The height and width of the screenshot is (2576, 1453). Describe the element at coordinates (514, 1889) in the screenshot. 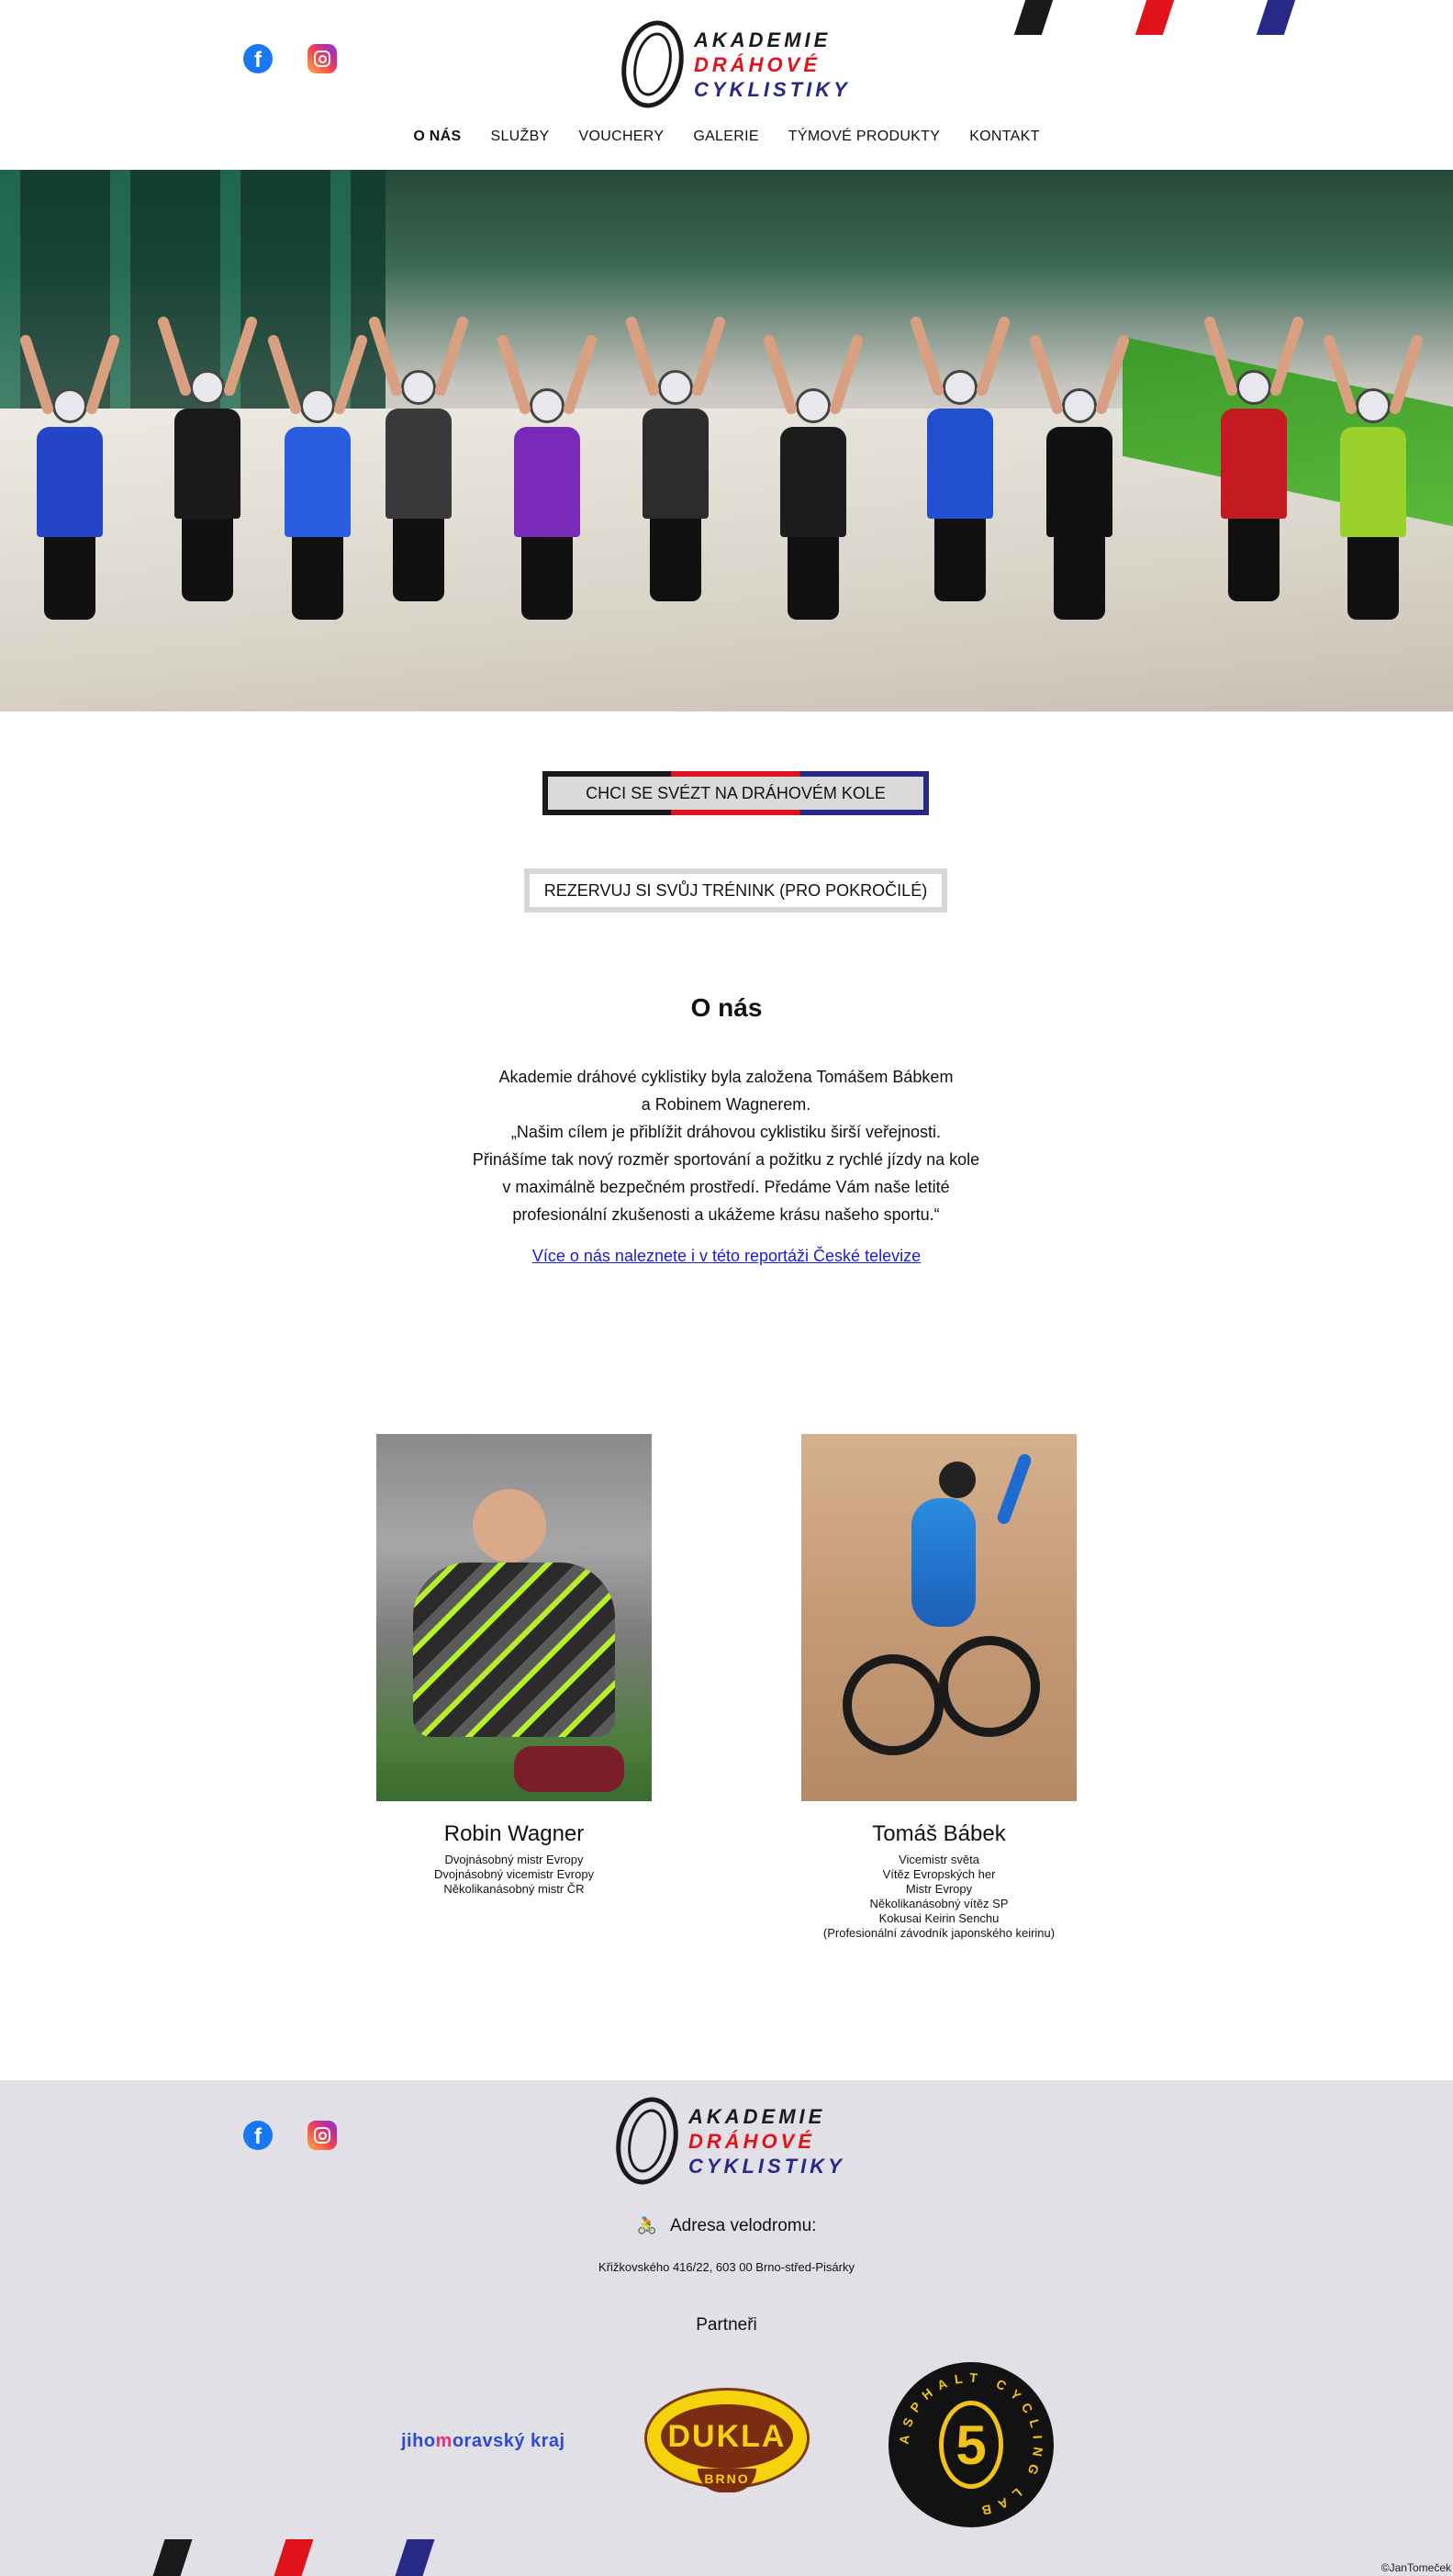

I see `person-title: Několikanásobný mistr ČR` at that location.